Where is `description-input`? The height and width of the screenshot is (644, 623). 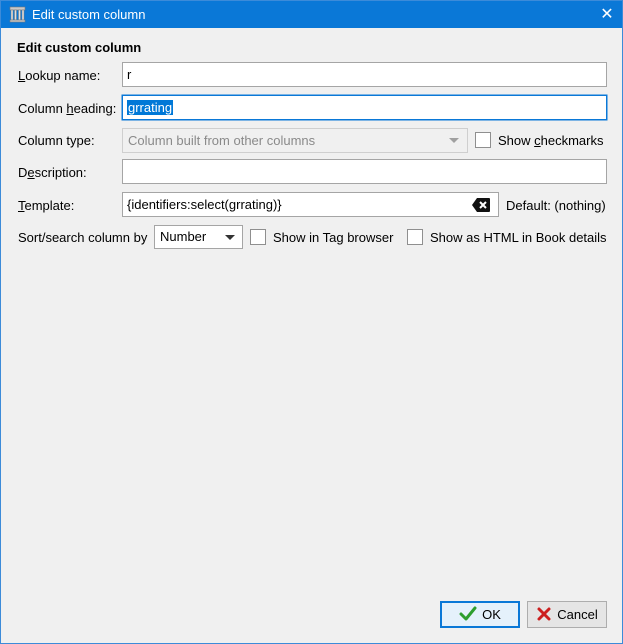
description-input is located at coordinates (364, 171).